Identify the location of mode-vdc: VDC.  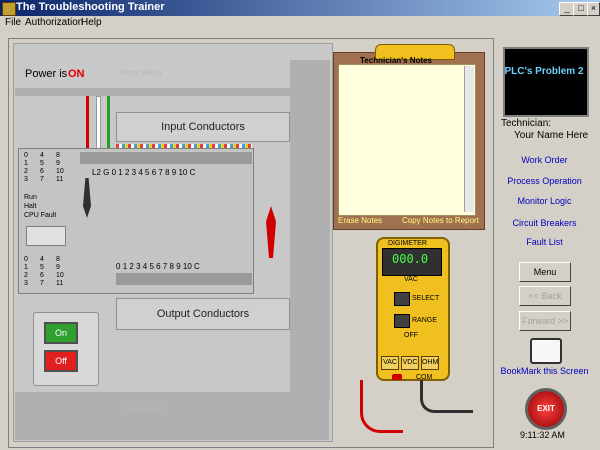
(410, 363).